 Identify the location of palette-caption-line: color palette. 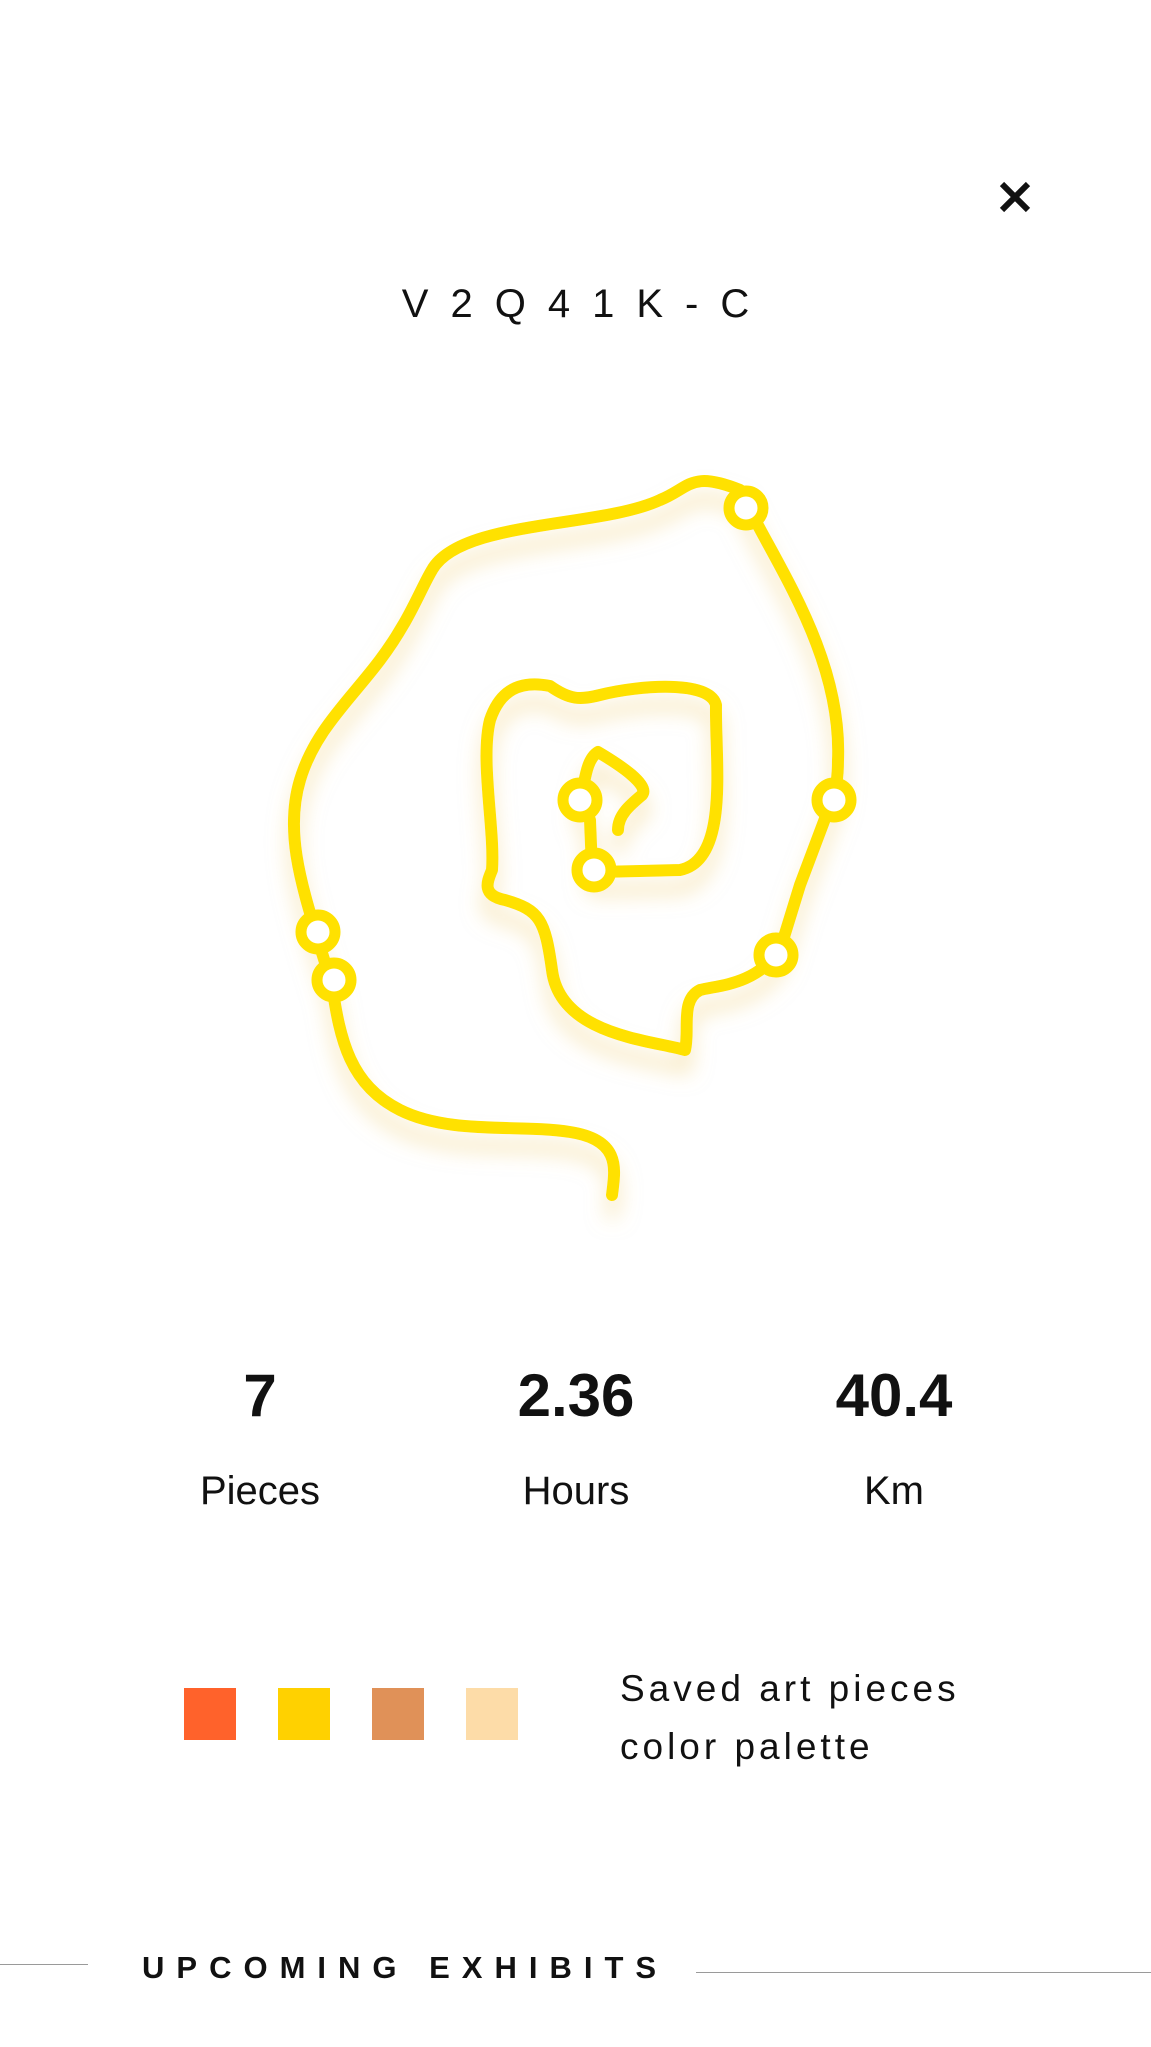
(747, 1746).